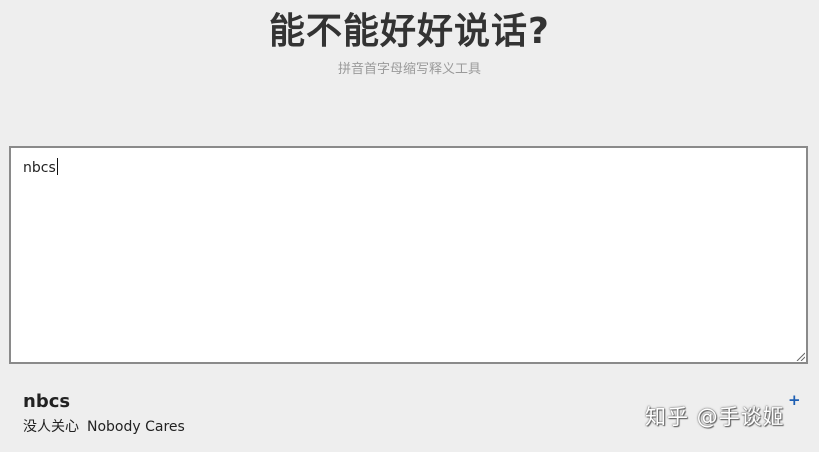 The width and height of the screenshot is (819, 452). Describe the element at coordinates (409, 69) in the screenshot. I see `page-subtitle: 拼音首字母缩写释义工具` at that location.